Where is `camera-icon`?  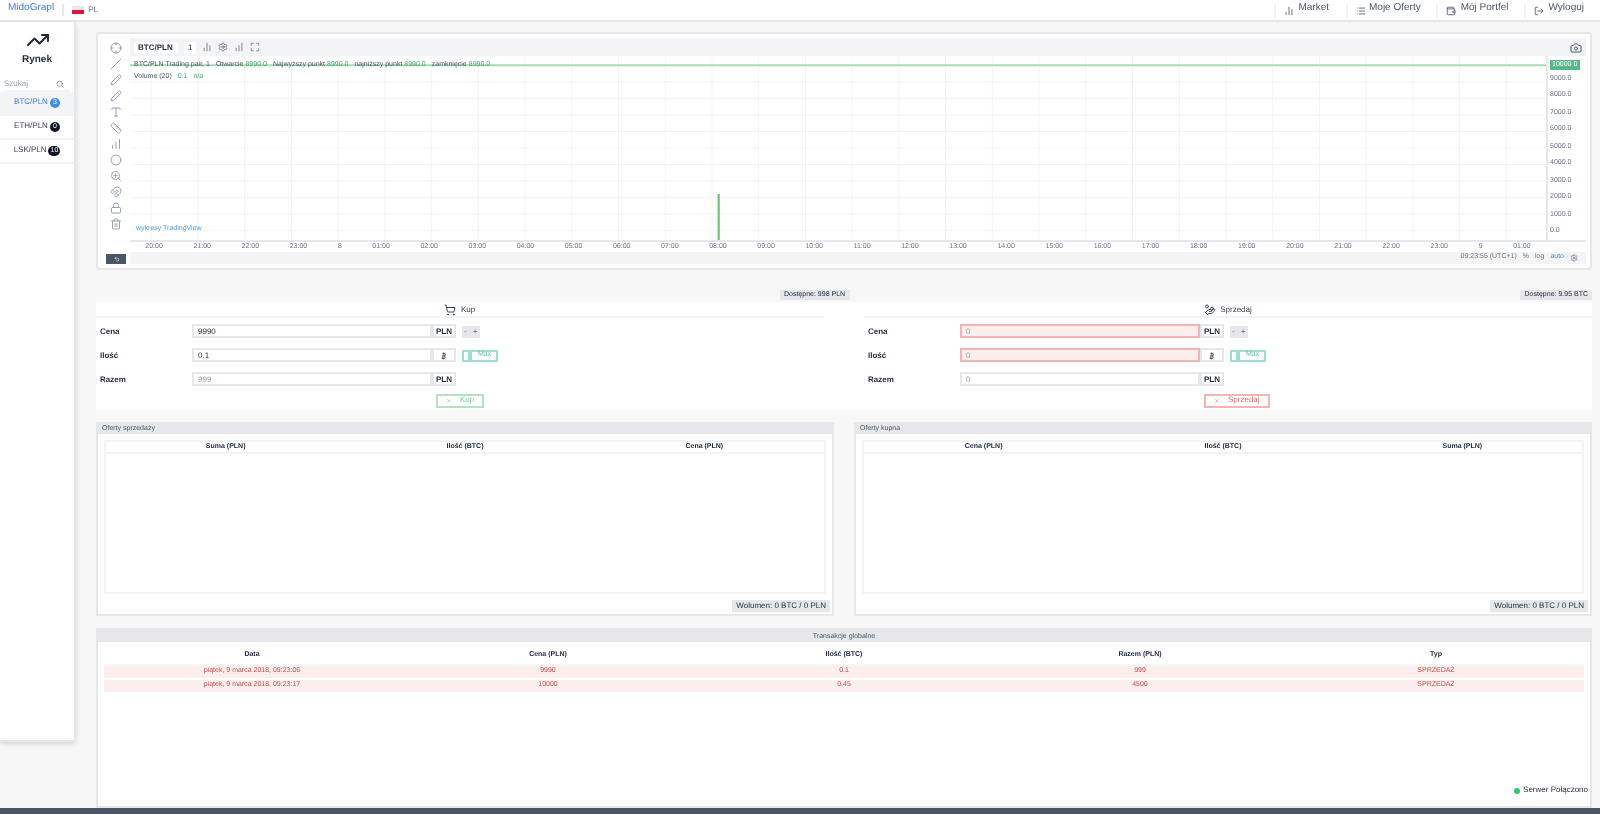 camera-icon is located at coordinates (1576, 47).